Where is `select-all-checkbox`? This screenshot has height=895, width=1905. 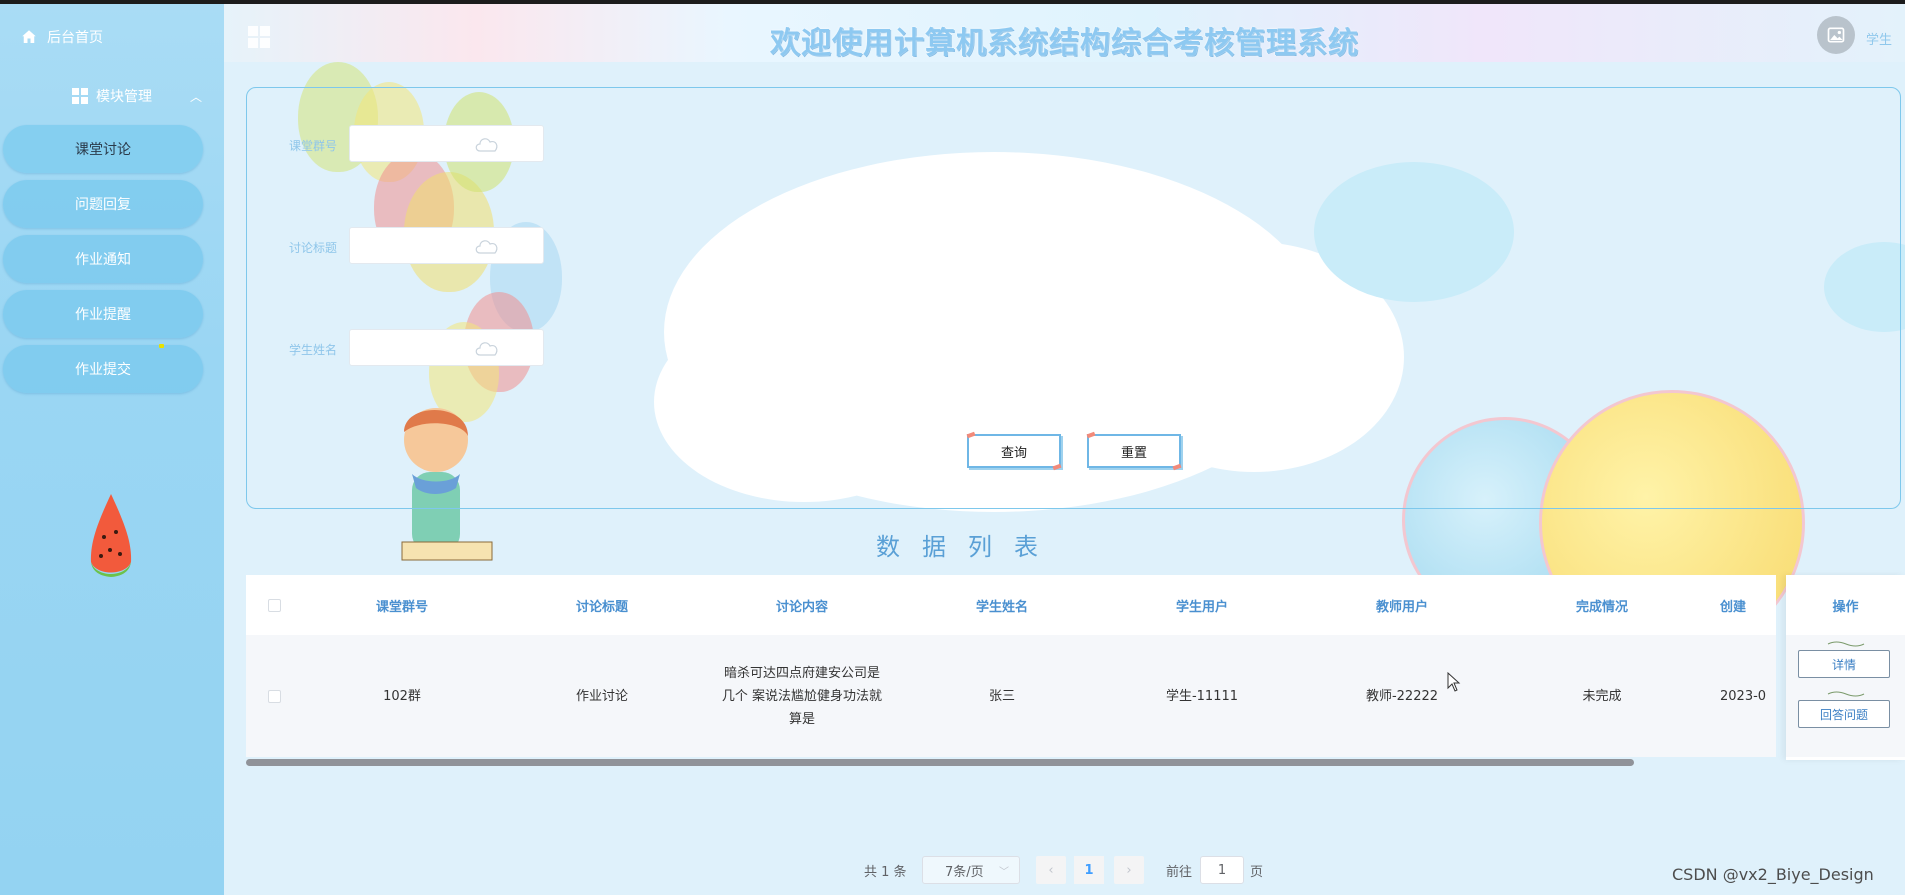
select-all-checkbox is located at coordinates (274, 605).